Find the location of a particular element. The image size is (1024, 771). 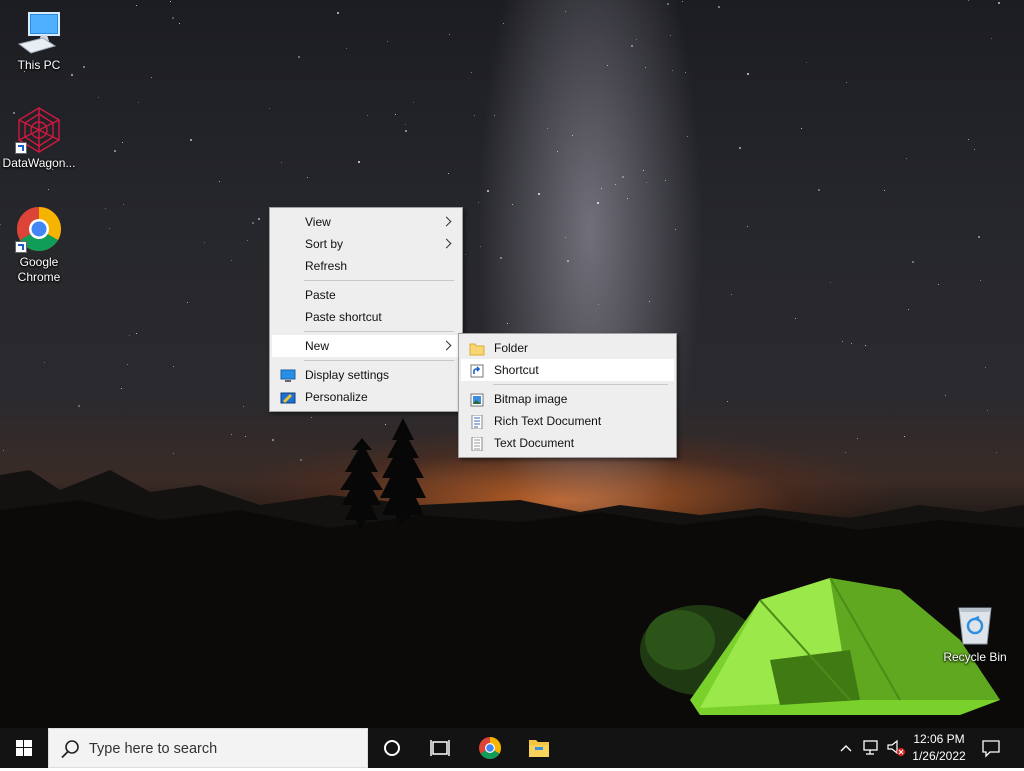

windows-logo-icon is located at coordinates (24, 748).